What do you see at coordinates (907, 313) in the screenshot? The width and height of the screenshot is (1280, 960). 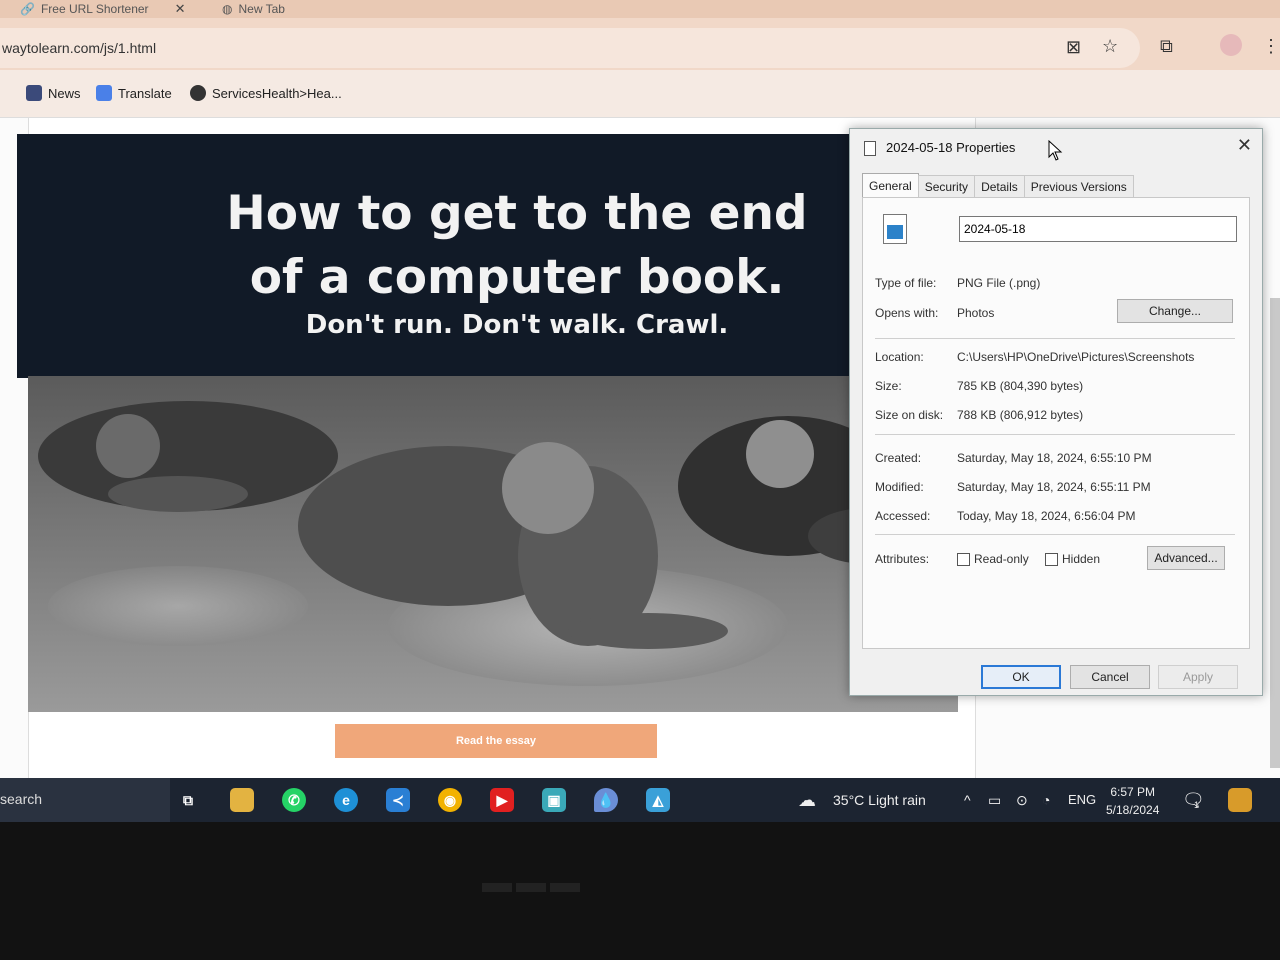 I see `opens-with-label: Opens with:` at bounding box center [907, 313].